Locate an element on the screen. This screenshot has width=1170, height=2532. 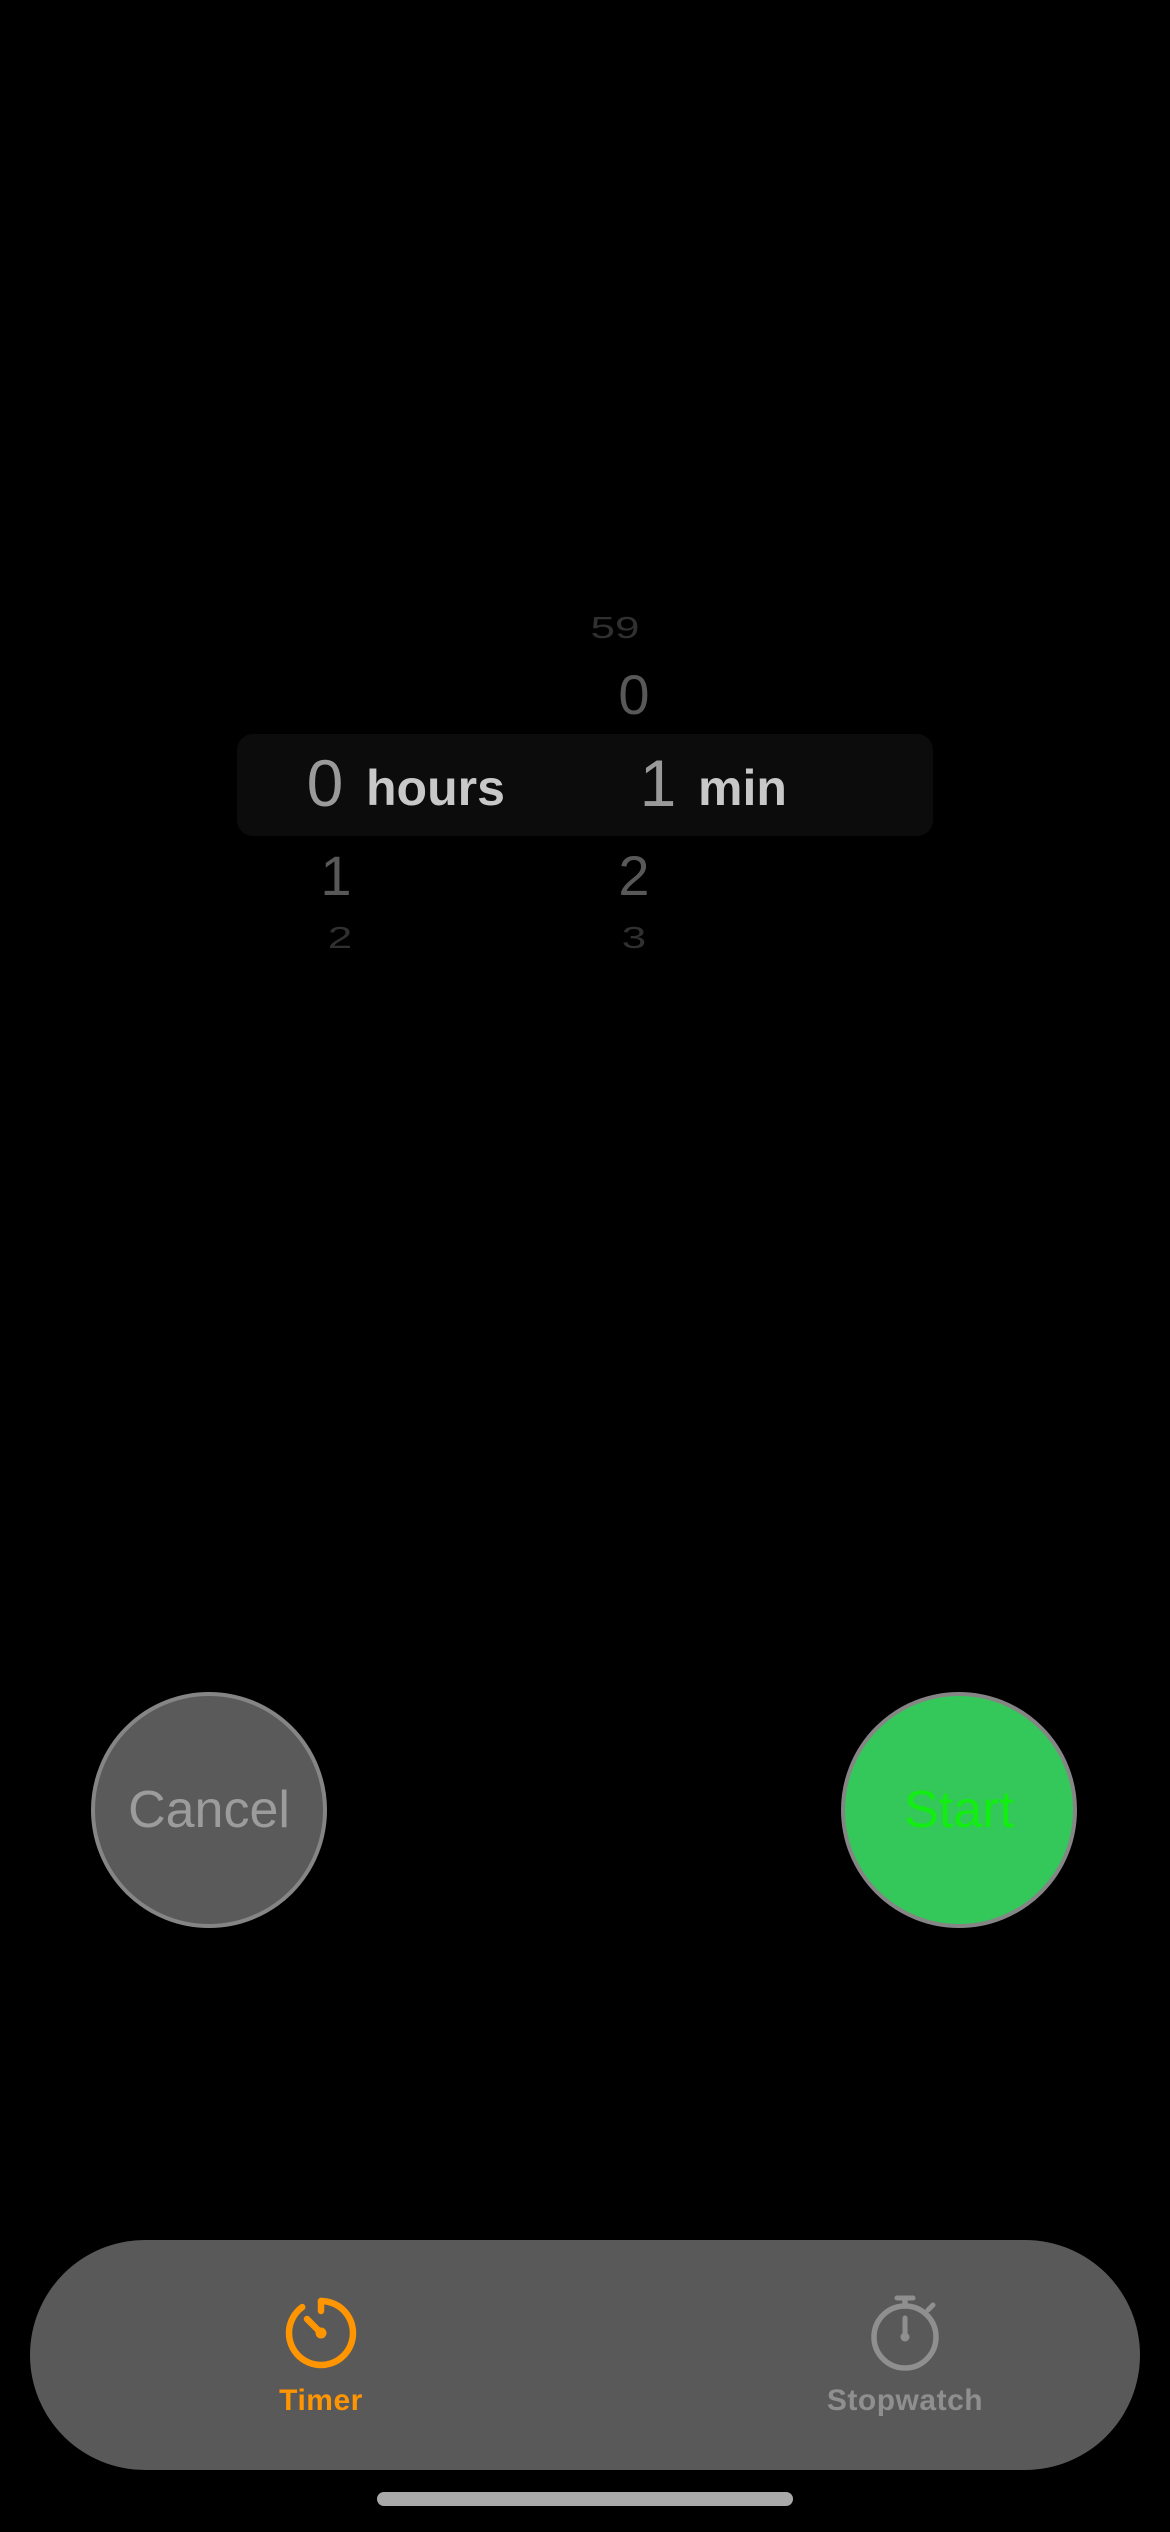
stopwatch-icon is located at coordinates (905, 2333).